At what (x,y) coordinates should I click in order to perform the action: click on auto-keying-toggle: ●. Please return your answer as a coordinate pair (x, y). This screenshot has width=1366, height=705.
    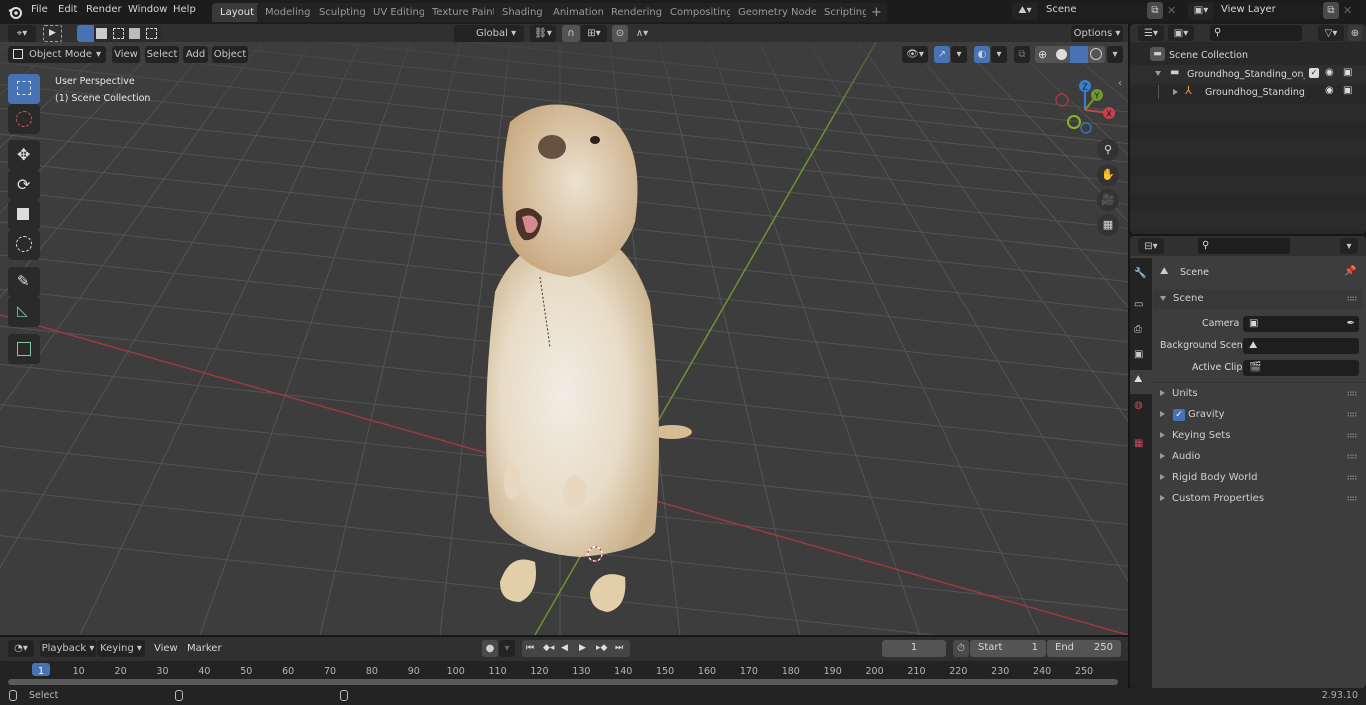
    Looking at the image, I should click on (490, 648).